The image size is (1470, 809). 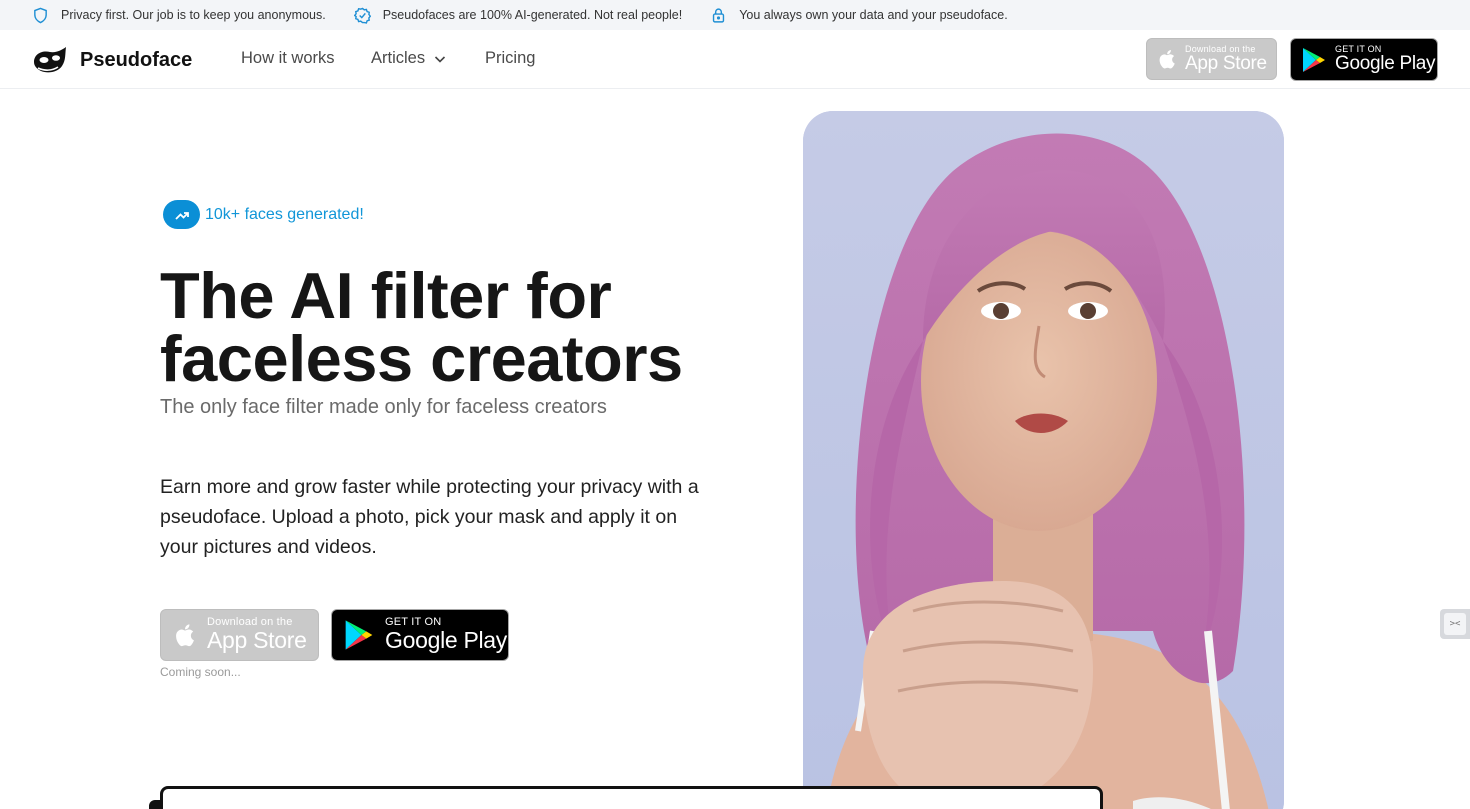 What do you see at coordinates (136, 59) in the screenshot?
I see `brand-name: Pseudoface` at bounding box center [136, 59].